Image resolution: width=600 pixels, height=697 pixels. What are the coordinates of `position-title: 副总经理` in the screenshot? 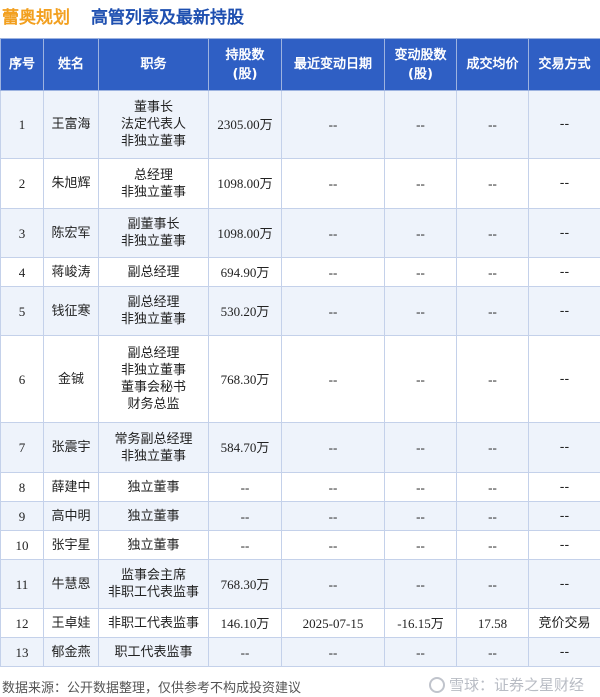 It's located at (153, 302).